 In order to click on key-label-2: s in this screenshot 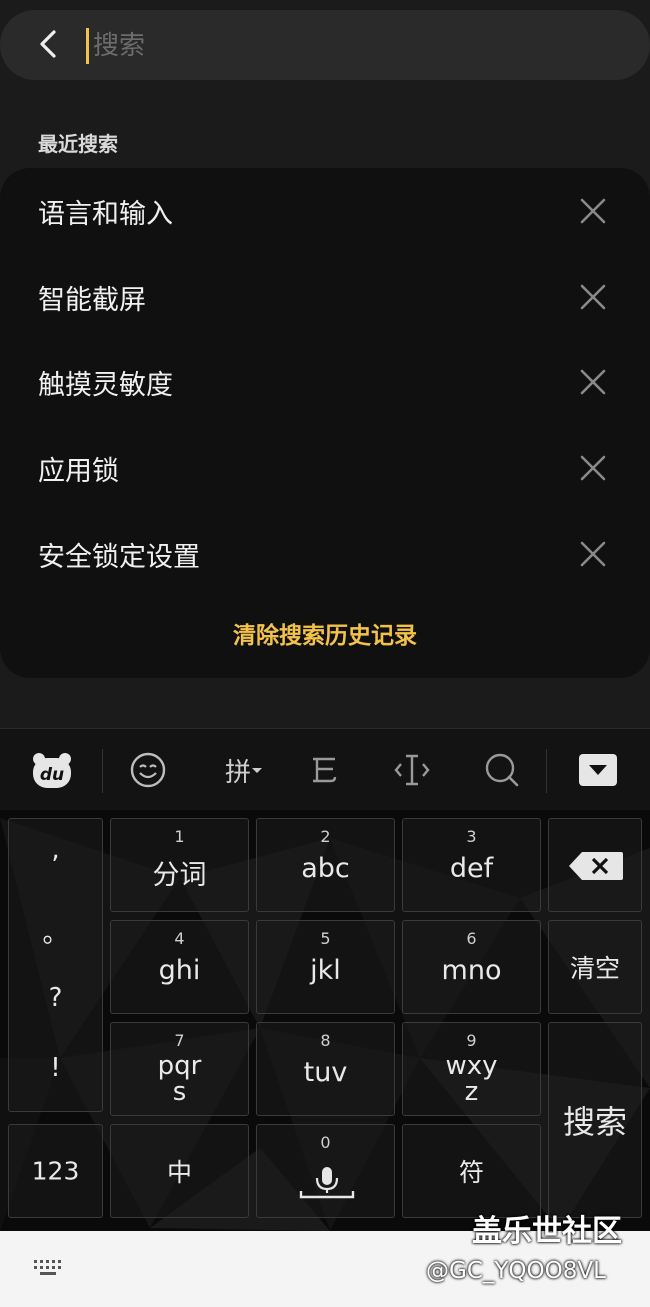, I will do `click(179, 1092)`.